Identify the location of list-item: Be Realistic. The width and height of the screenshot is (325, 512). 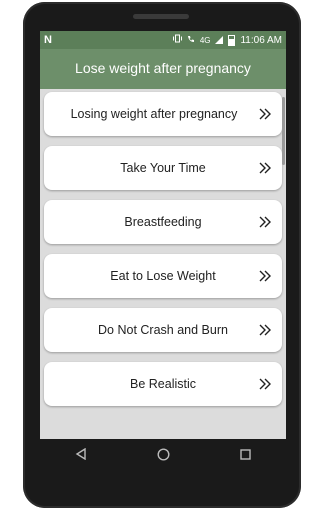
(163, 384).